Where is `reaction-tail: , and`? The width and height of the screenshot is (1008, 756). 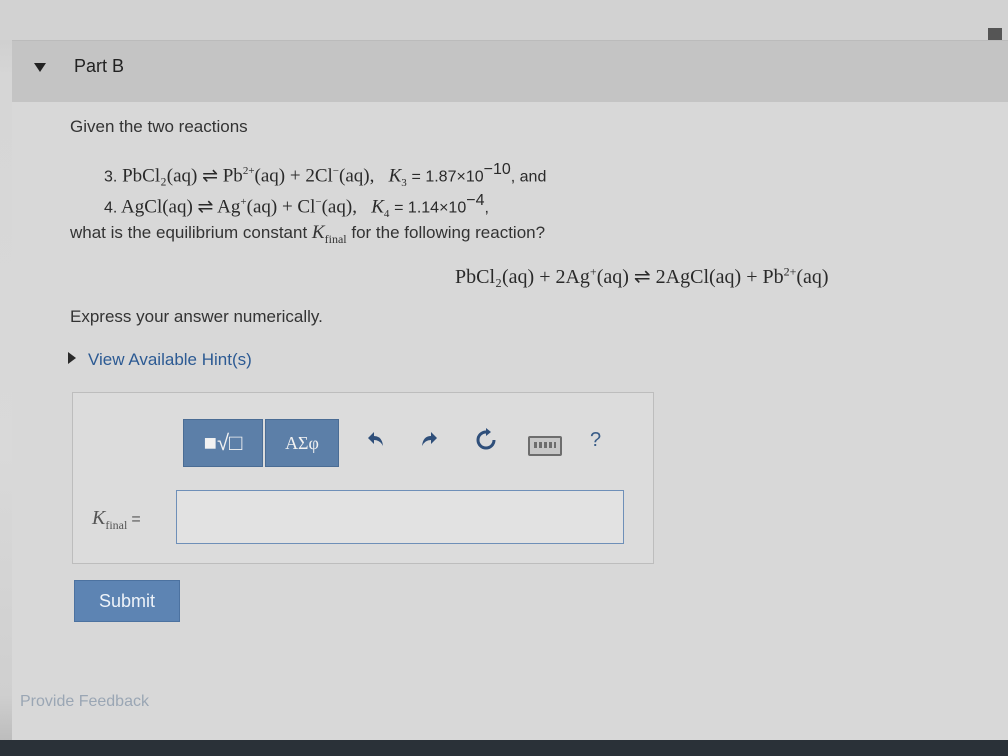 reaction-tail: , and is located at coordinates (528, 177).